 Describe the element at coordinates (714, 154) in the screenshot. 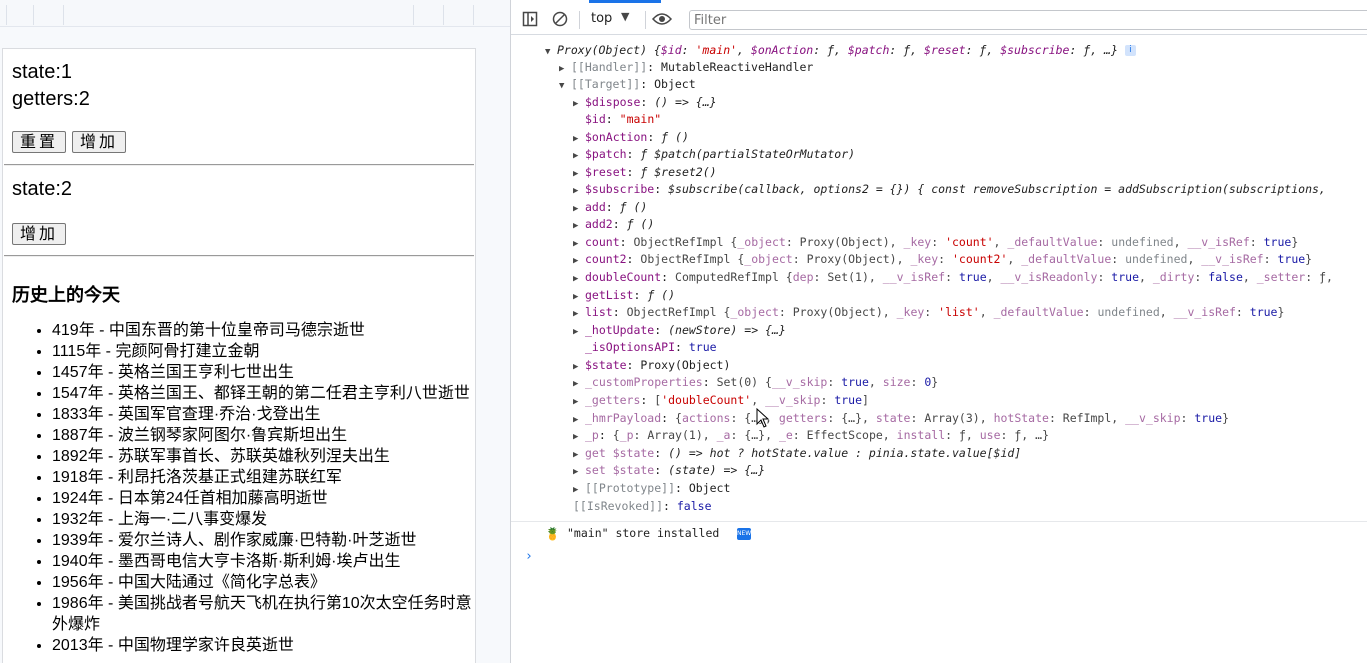

I see `tree-row: ▶ $patch: ƒ $patch(partialStateOrMutator)` at that location.